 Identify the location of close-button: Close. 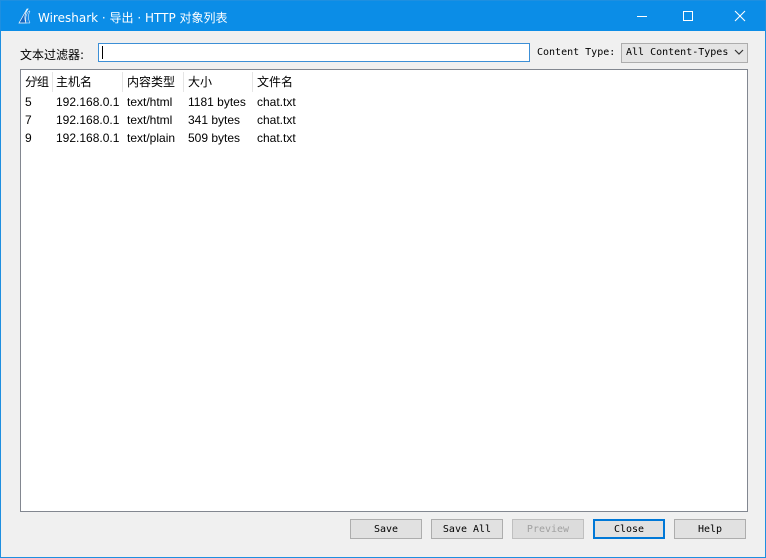
(629, 529).